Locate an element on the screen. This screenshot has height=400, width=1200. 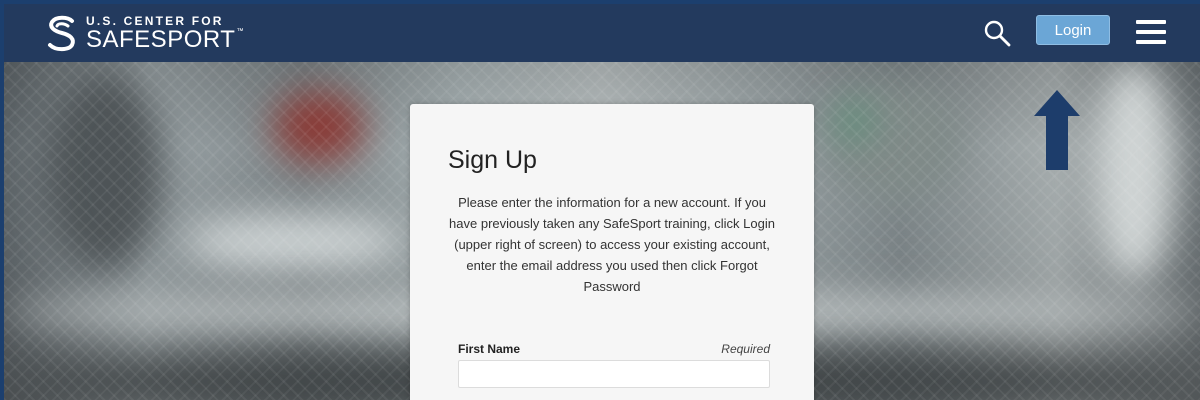
logo-text: U.S. CENTER FOR SAFESPORT™ is located at coordinates (165, 33).